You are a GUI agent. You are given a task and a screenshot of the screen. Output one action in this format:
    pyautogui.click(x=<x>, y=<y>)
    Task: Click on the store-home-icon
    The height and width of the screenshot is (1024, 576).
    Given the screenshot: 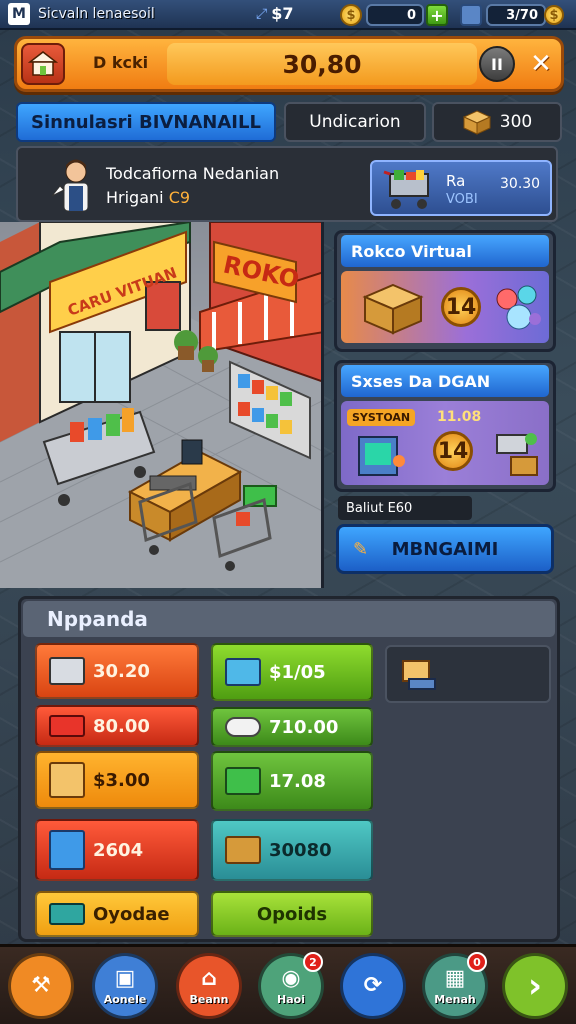 What is the action you would take?
    pyautogui.click(x=43, y=63)
    